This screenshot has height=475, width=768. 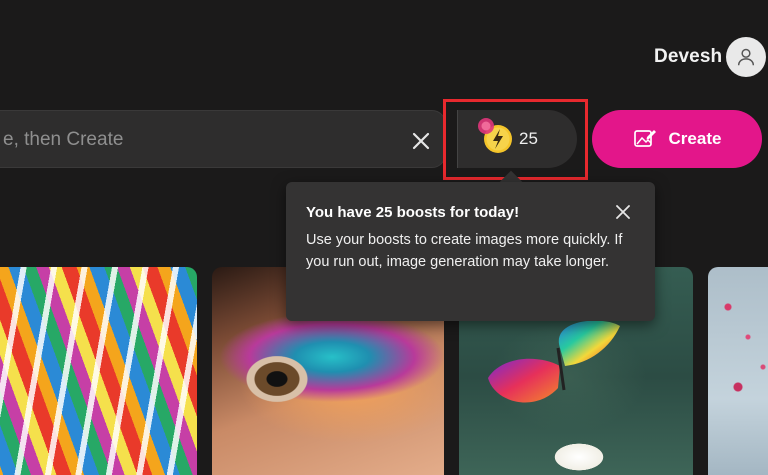 I want to click on prompt-bar, so click(x=223, y=139).